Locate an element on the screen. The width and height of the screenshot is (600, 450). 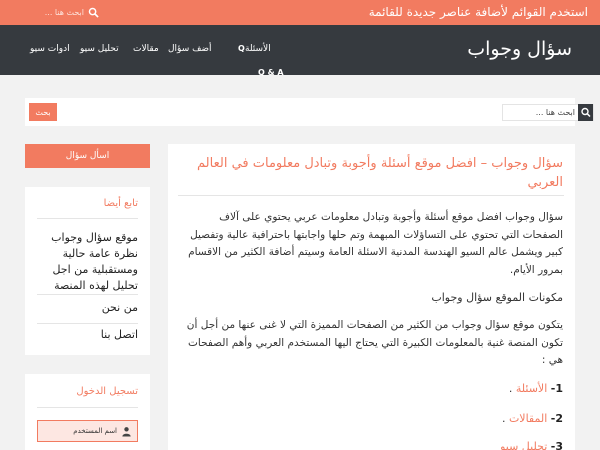
login-widget: تسجيل الدخول is located at coordinates (87, 412).